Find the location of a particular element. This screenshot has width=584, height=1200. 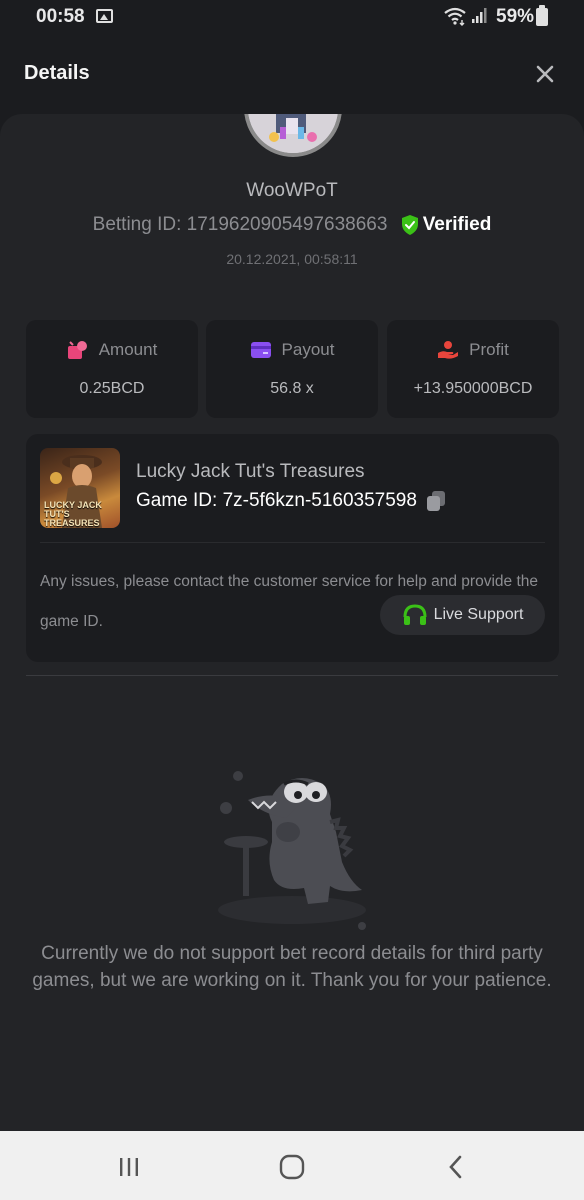

battery-percent: 59% is located at coordinates (515, 16).